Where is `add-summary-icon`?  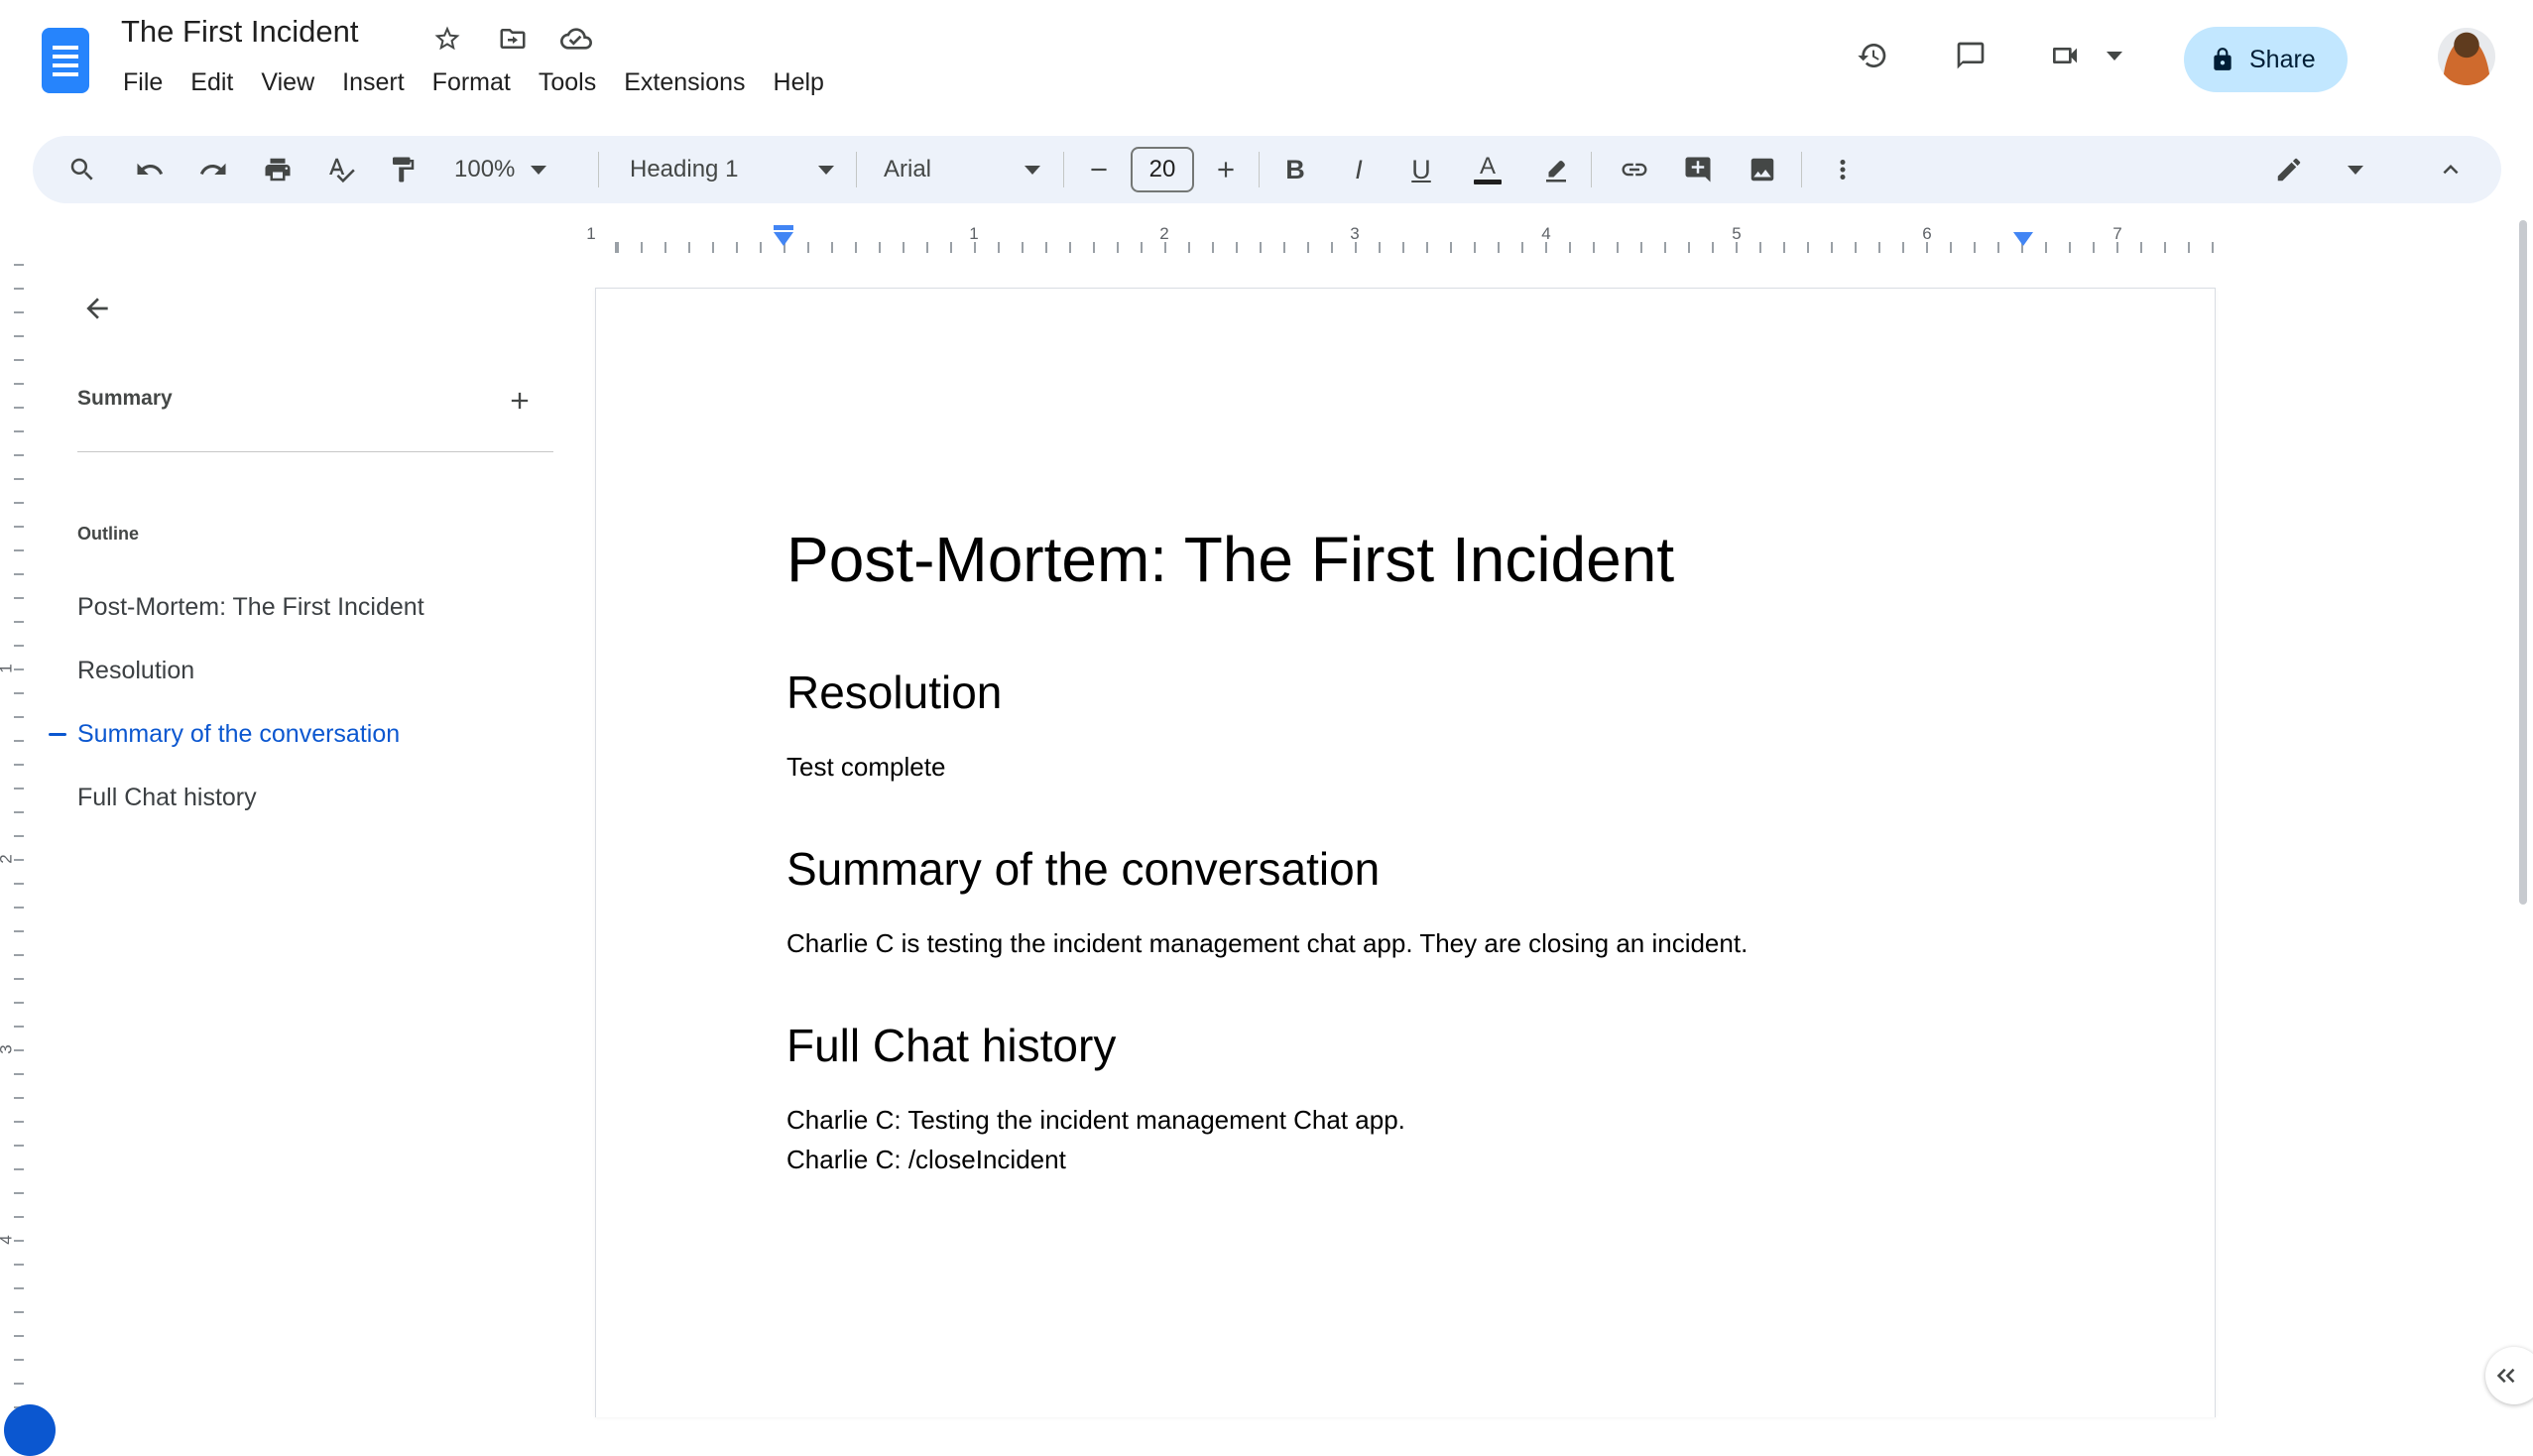 add-summary-icon is located at coordinates (519, 400).